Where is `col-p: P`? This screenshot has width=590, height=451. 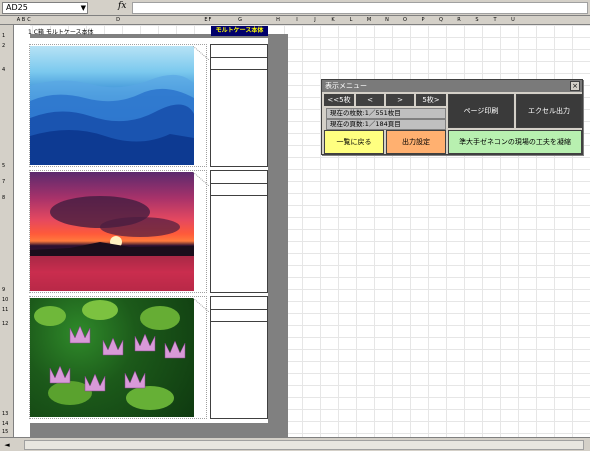
col-p: P is located at coordinates (423, 20).